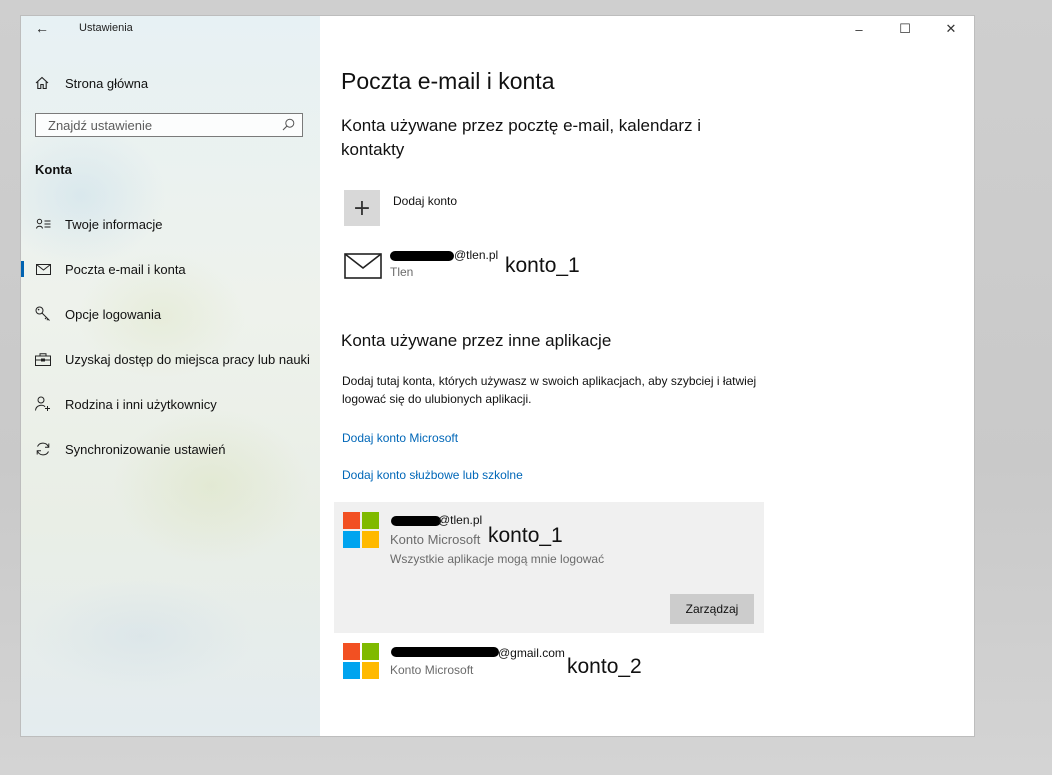 The height and width of the screenshot is (775, 1052). I want to click on contact-info-icon, so click(43, 224).